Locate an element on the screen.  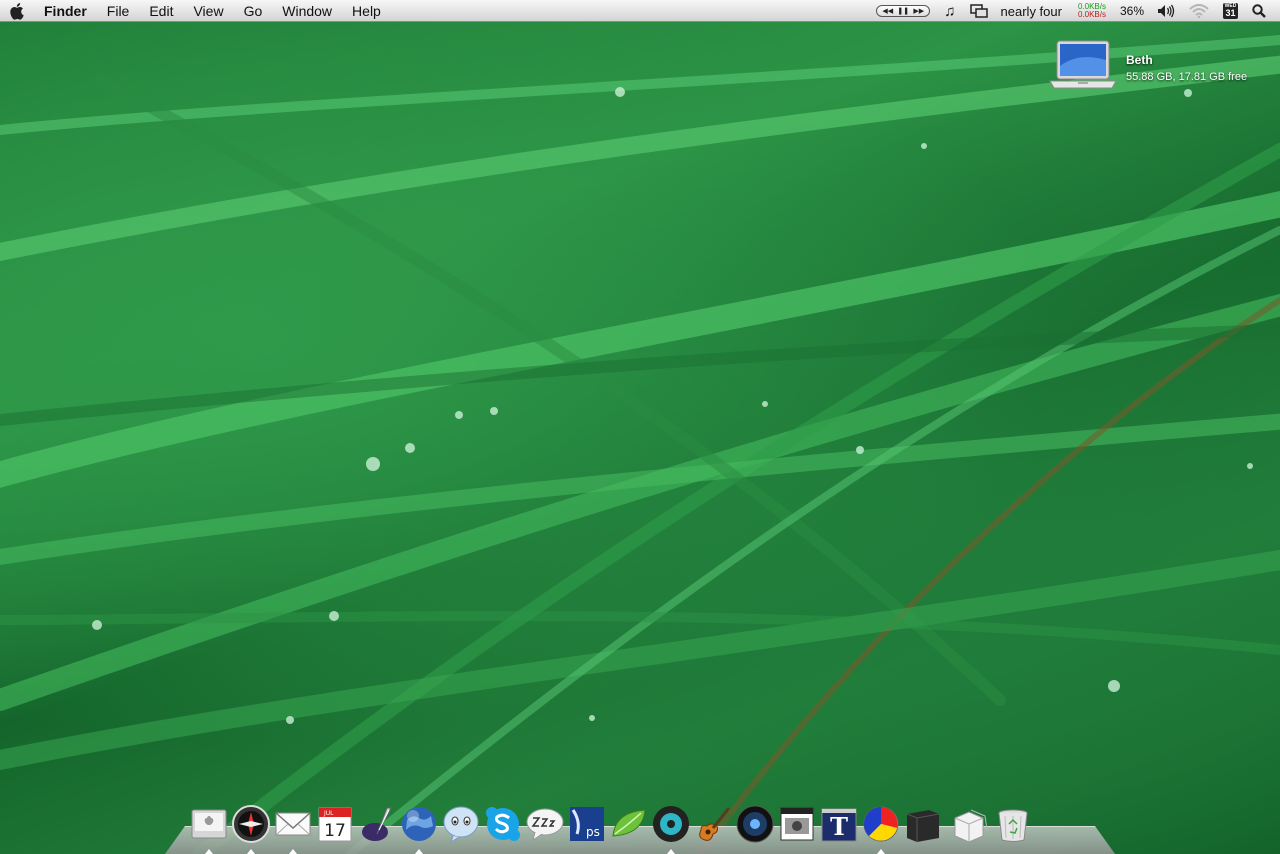
dock-sleep-chat is located at coordinates (545, 827).